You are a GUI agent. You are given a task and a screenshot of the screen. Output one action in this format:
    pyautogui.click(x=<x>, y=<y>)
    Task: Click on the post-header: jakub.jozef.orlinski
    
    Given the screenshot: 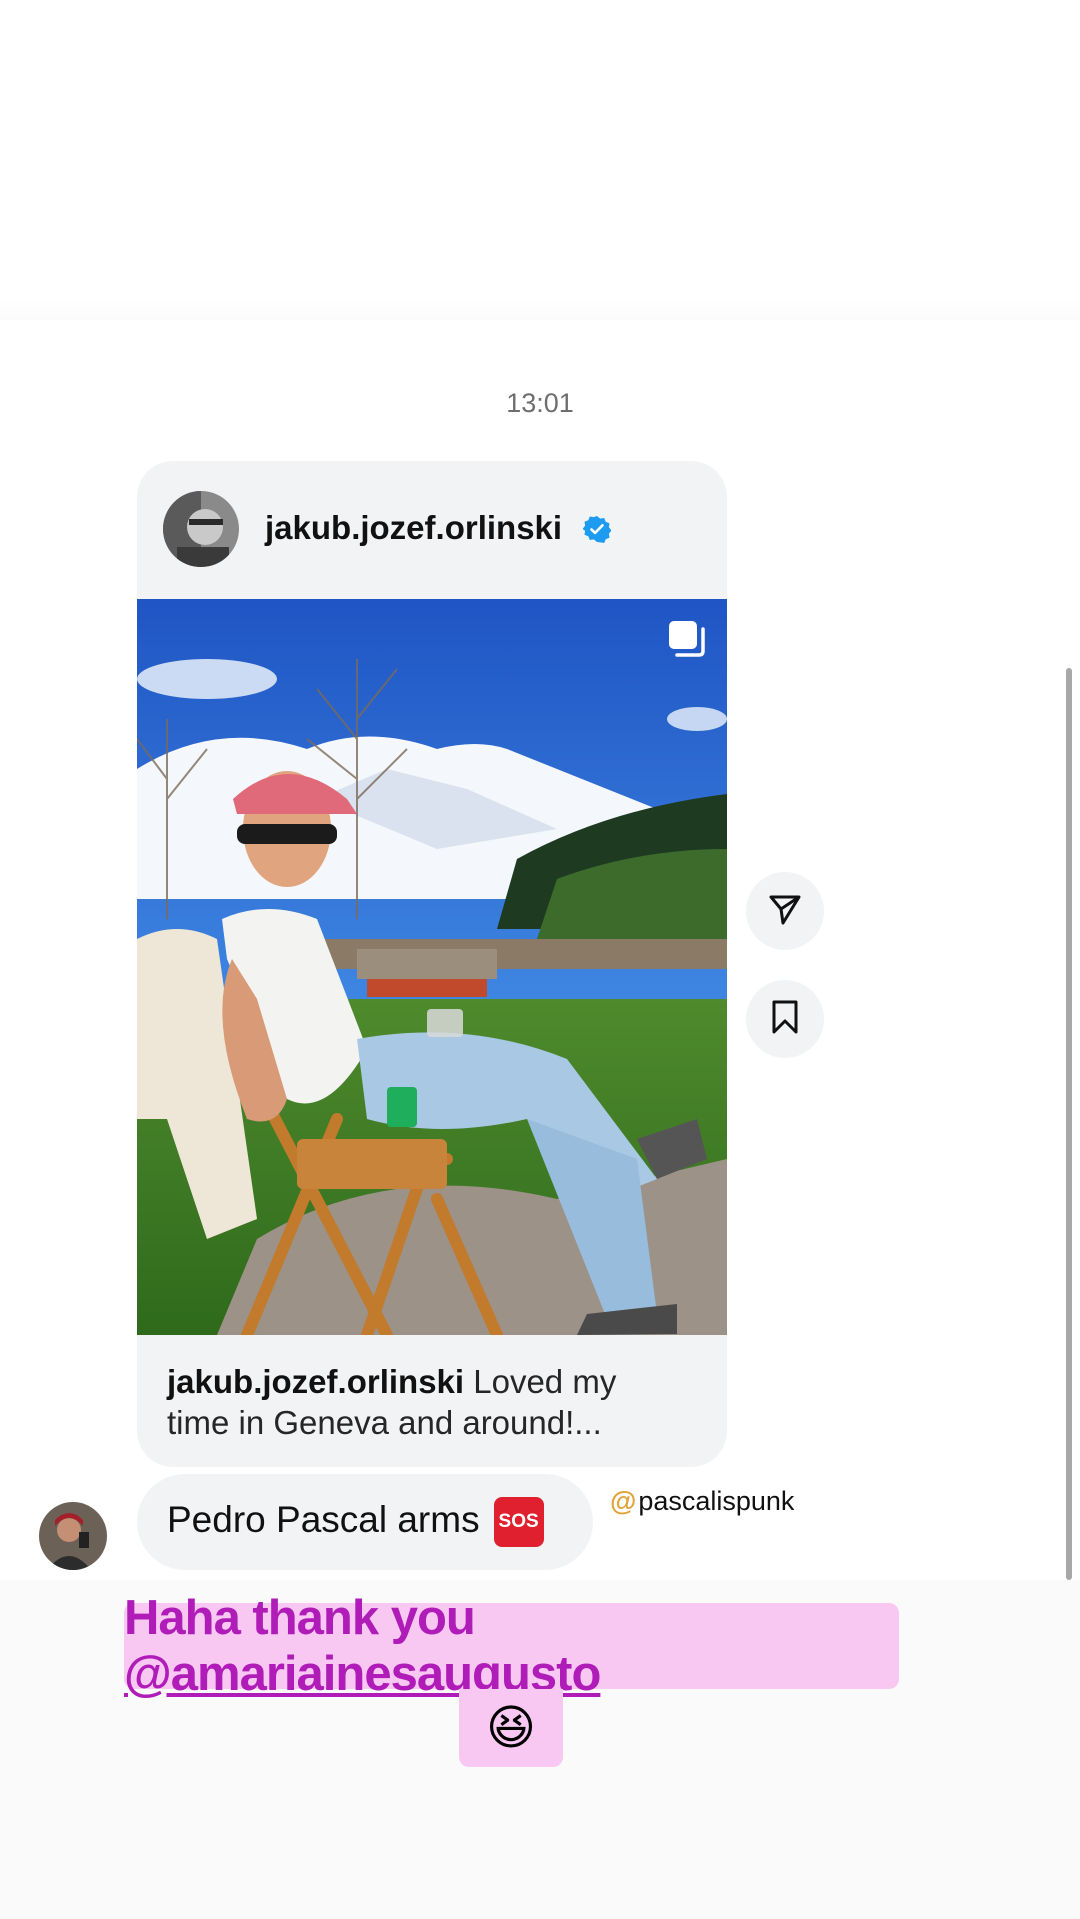 What is the action you would take?
    pyautogui.click(x=432, y=530)
    